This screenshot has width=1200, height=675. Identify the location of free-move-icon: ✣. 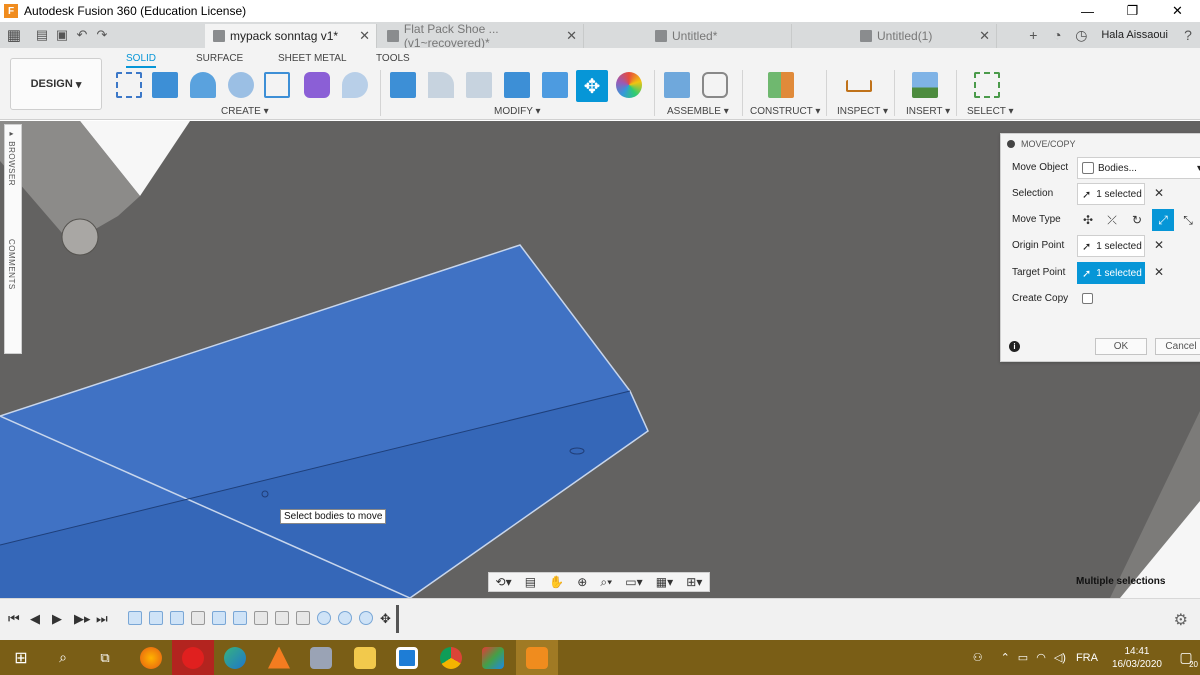
(1088, 220).